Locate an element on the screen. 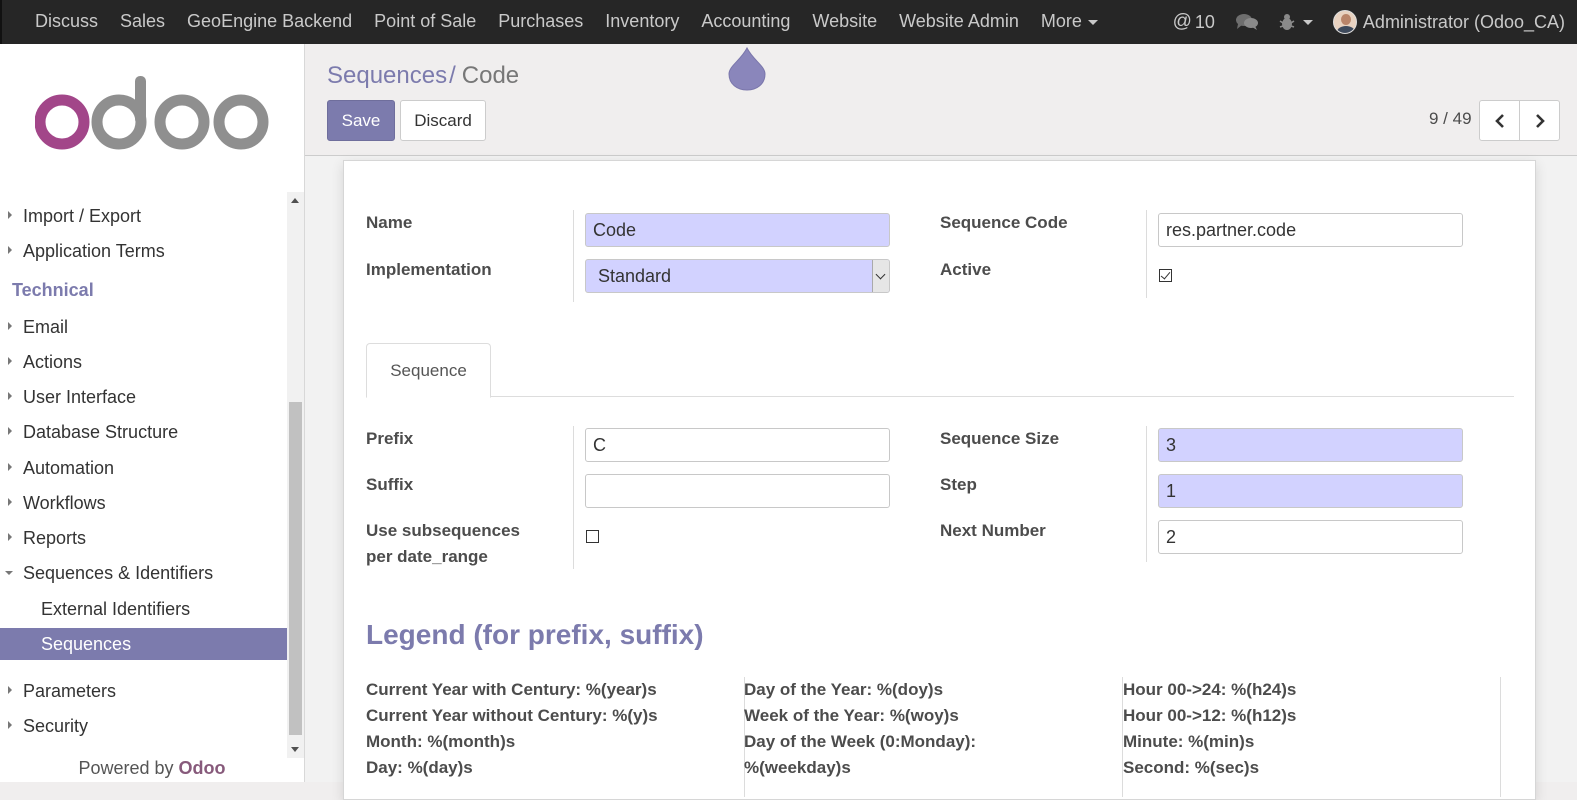  menu-geoengine-backend: GeoEngine Backend is located at coordinates (269, 22).